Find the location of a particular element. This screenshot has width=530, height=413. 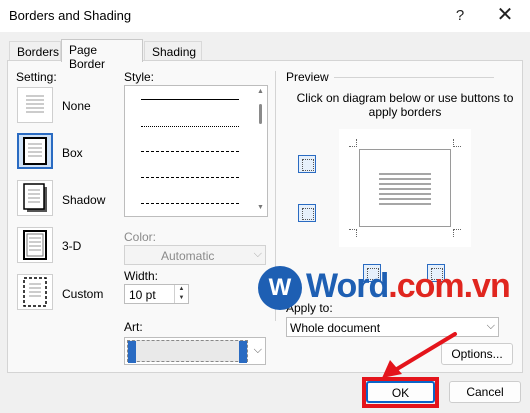

close-button: ✕ is located at coordinates (505, 16).